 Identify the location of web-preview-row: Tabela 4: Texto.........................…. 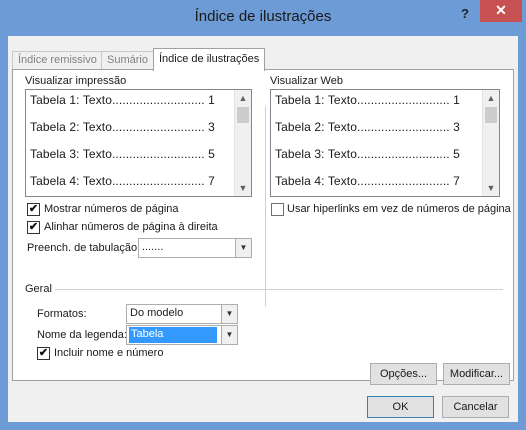
(367, 181).